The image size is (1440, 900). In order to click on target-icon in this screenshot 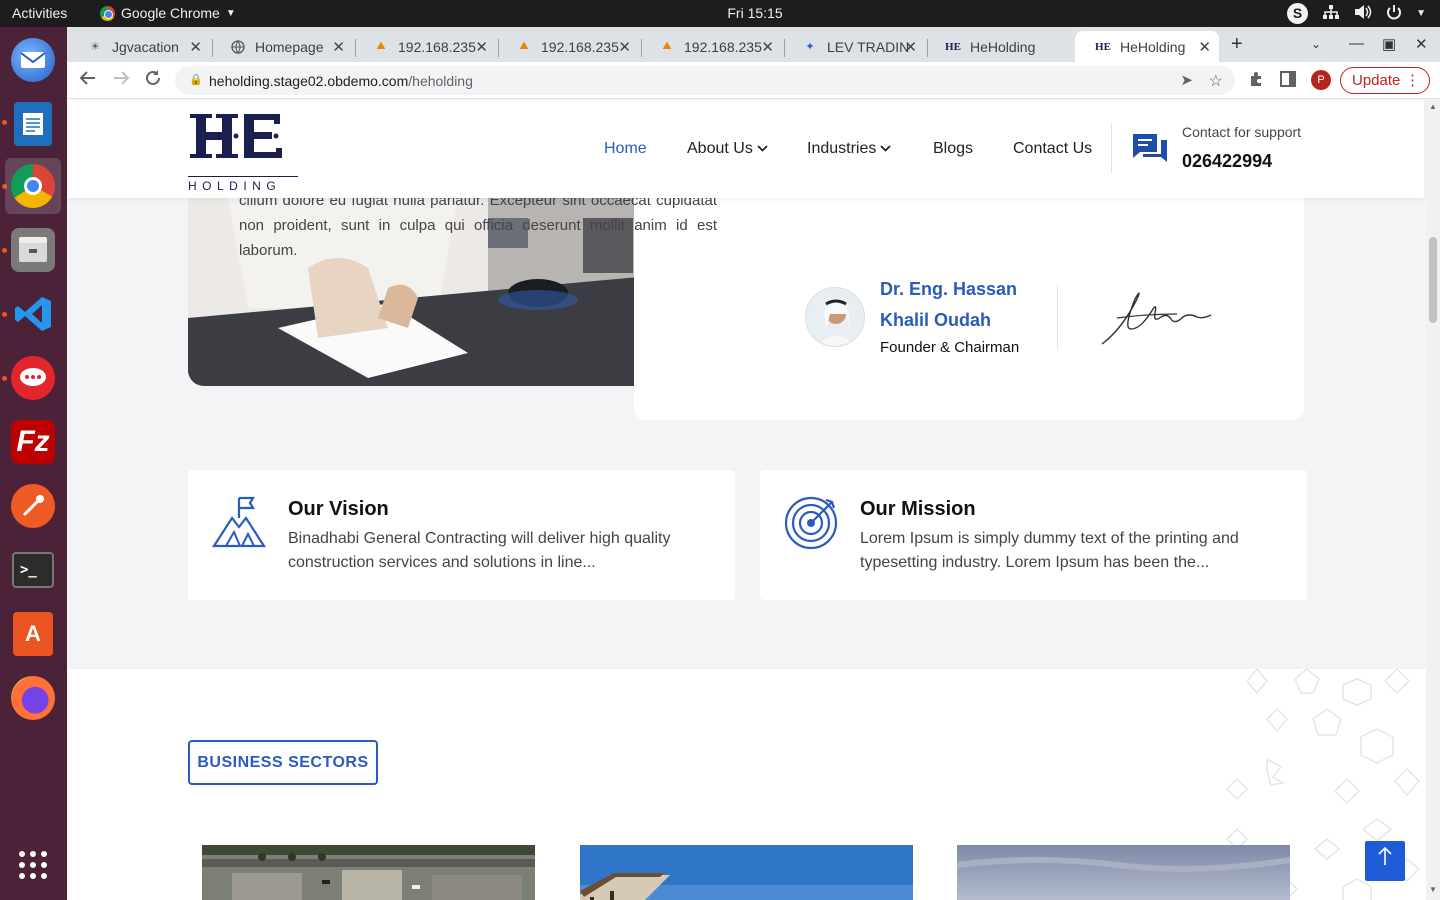, I will do `click(812, 524)`.